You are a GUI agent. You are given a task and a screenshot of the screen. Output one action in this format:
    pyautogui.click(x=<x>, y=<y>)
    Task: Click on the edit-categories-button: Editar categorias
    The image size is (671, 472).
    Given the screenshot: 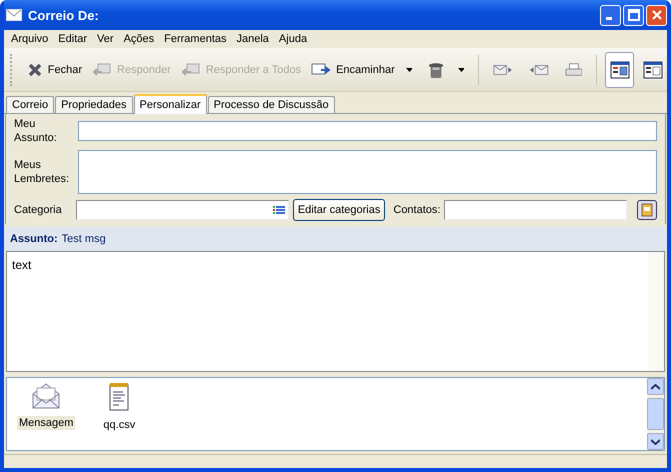 What is the action you would take?
    pyautogui.click(x=339, y=210)
    